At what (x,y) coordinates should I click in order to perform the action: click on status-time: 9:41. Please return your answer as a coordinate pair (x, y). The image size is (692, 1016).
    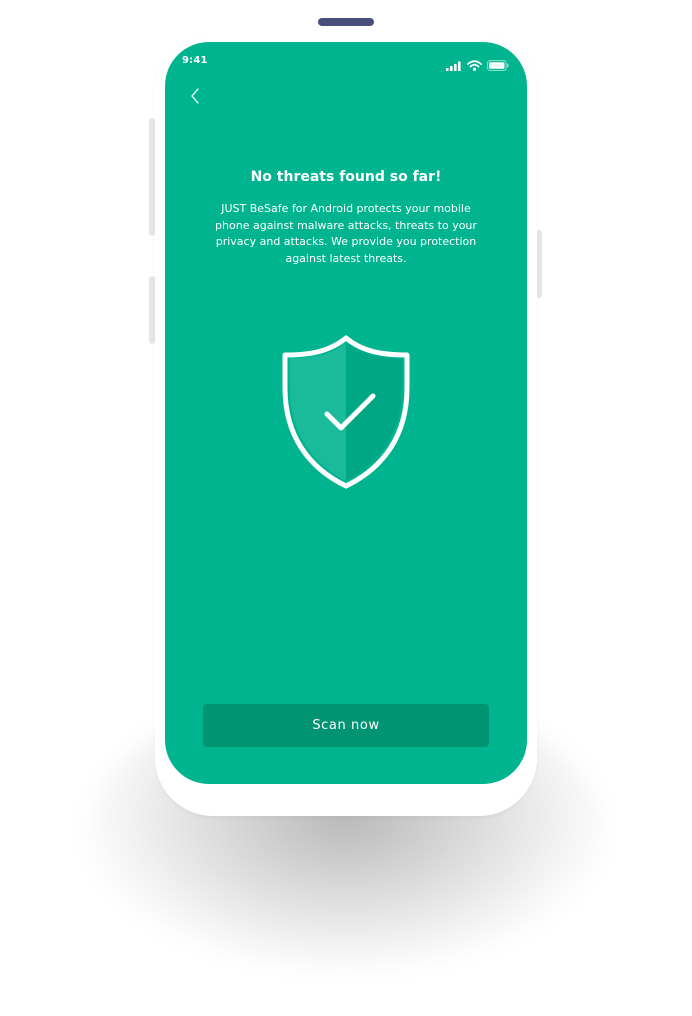
    Looking at the image, I should click on (195, 60).